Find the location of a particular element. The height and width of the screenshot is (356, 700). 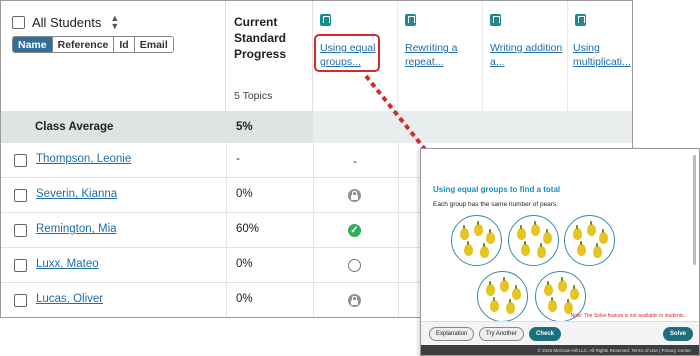

student-progress: - is located at coordinates (238, 159).